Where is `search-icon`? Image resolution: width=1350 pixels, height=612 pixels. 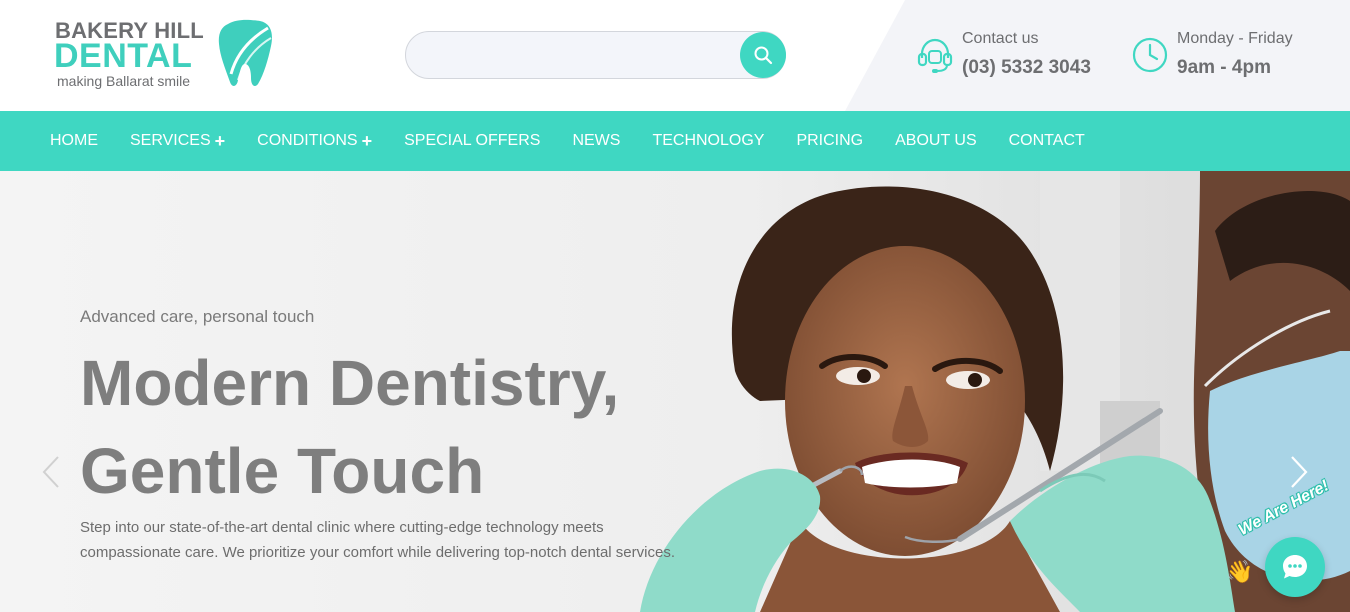
search-icon is located at coordinates (763, 55).